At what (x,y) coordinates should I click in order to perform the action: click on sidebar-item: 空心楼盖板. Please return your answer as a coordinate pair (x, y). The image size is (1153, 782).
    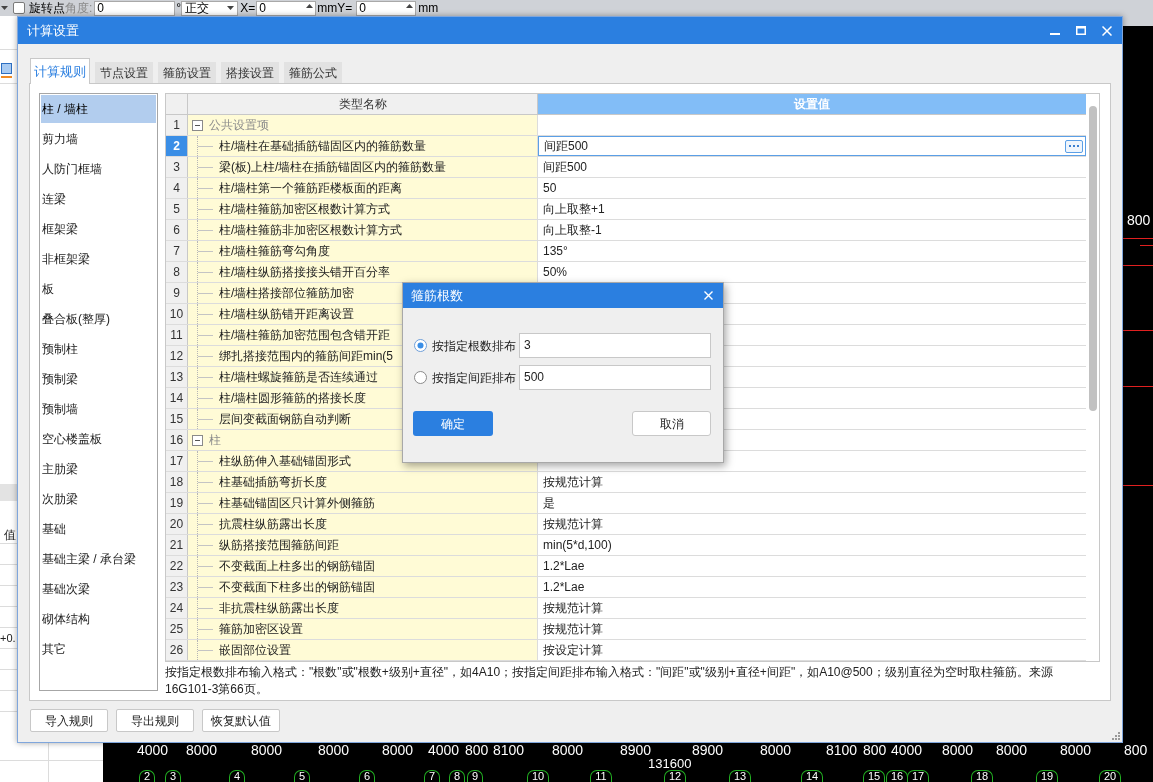
    Looking at the image, I should click on (98, 439).